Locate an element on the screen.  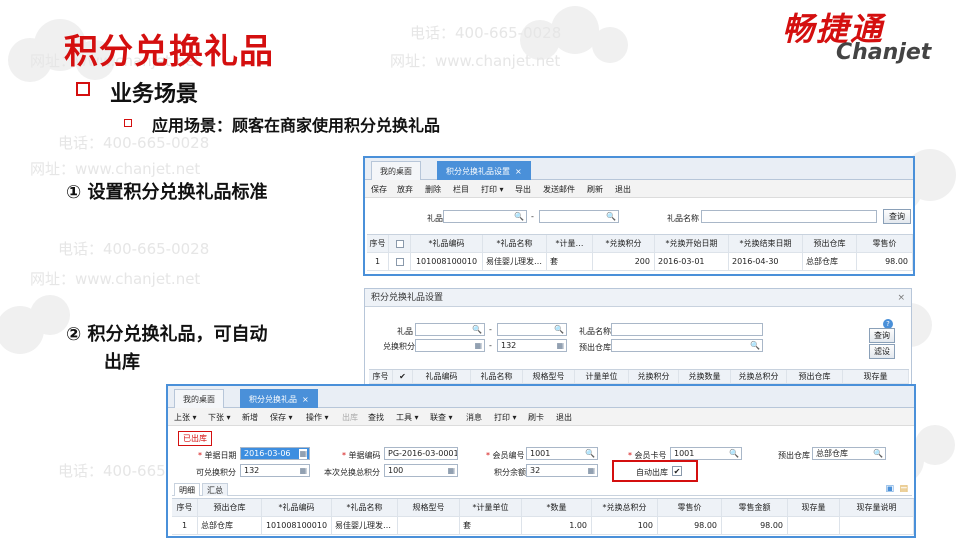
calendar-icon: ▦ is located at coordinates (303, 454).